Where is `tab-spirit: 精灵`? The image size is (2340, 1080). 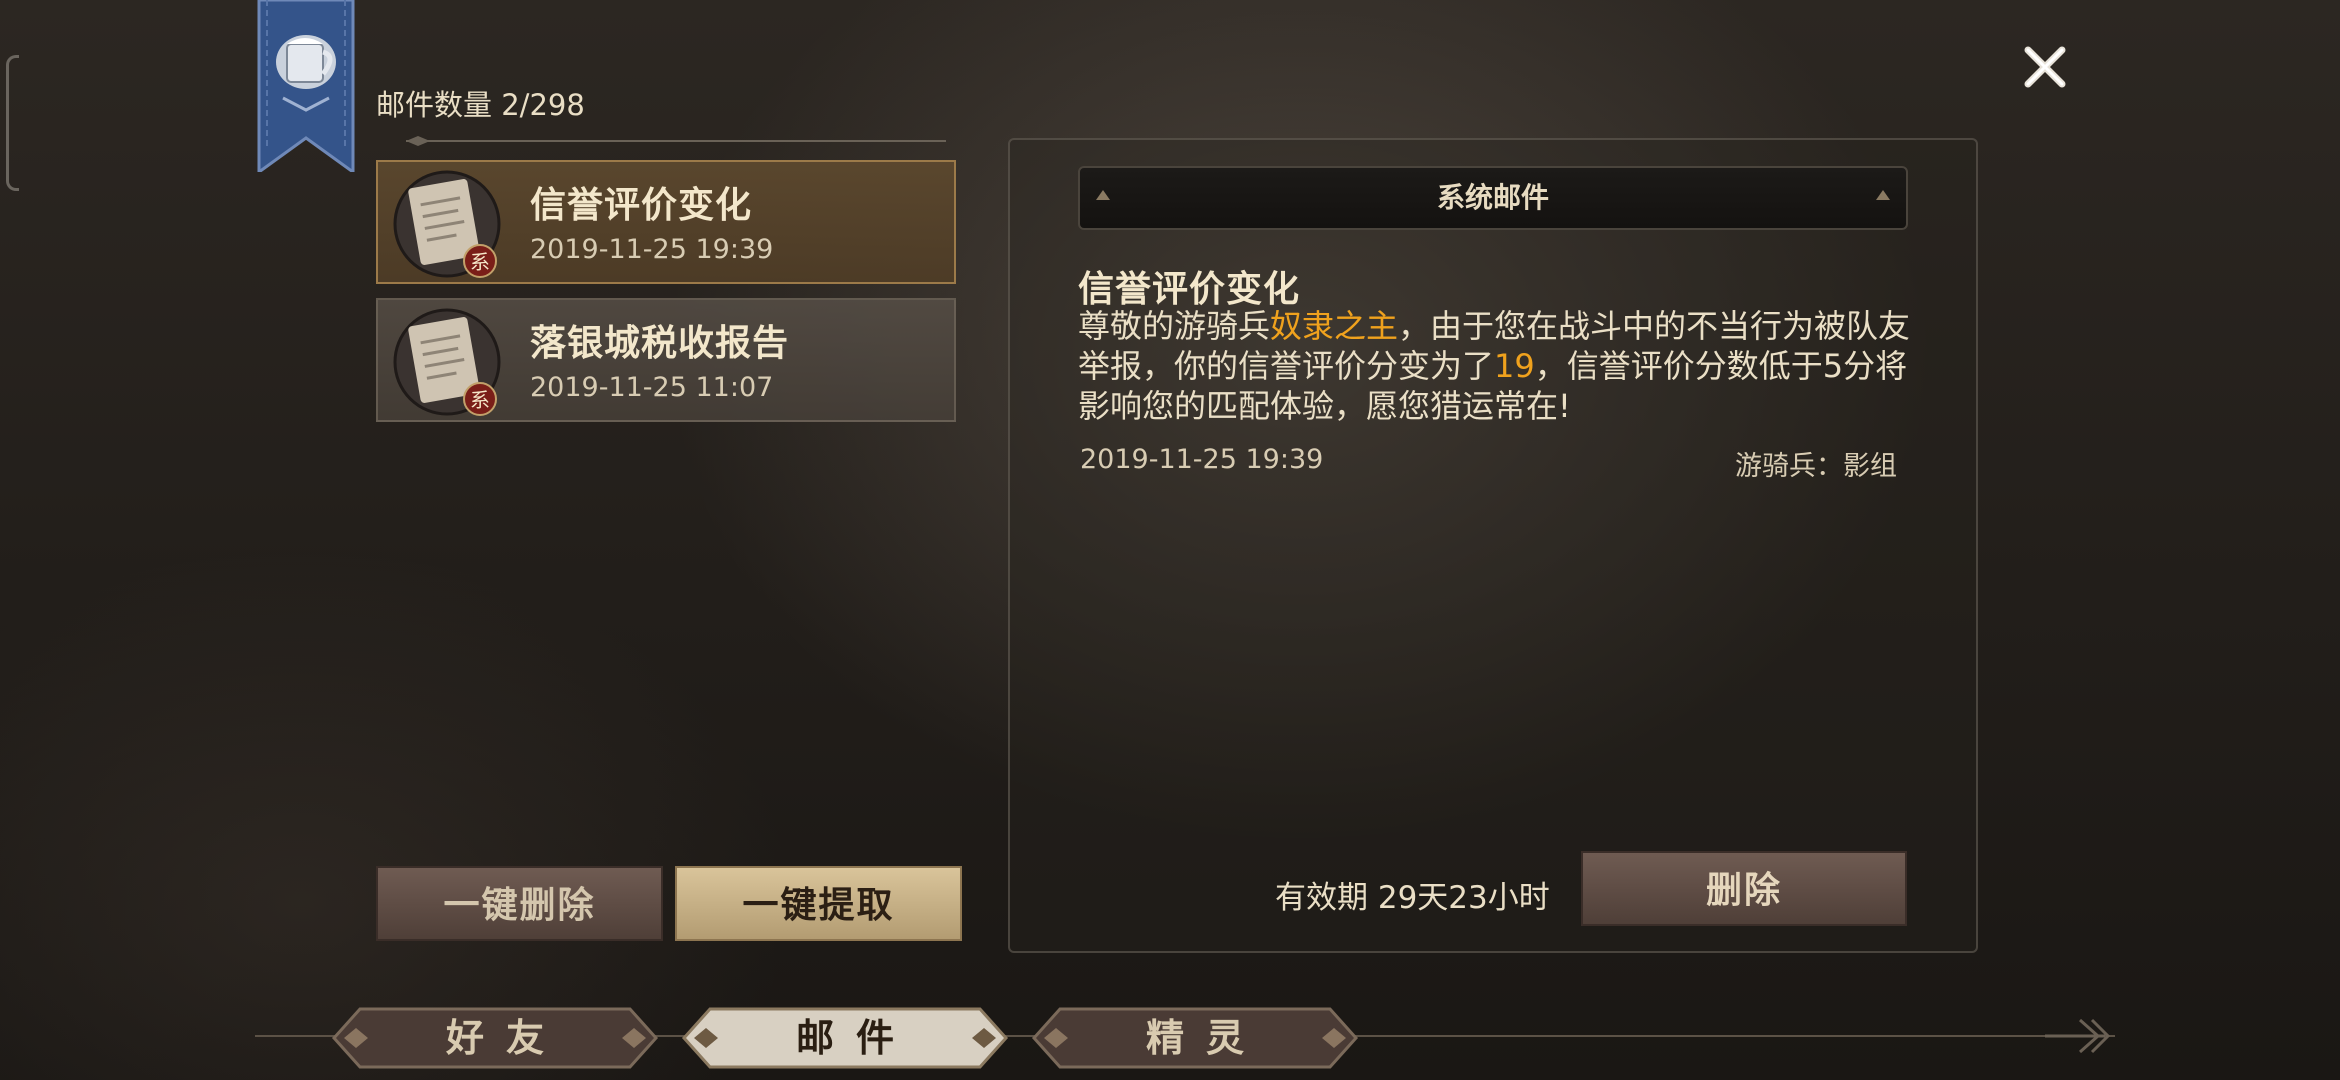
tab-spirit: 精灵 is located at coordinates (1195, 1038).